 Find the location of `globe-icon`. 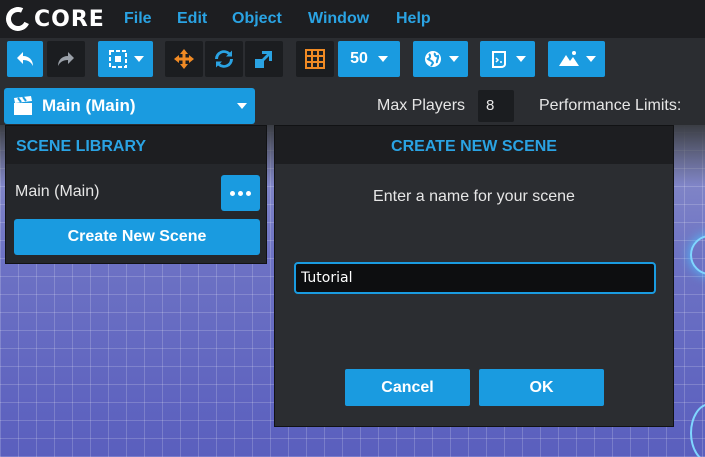

globe-icon is located at coordinates (432, 59).